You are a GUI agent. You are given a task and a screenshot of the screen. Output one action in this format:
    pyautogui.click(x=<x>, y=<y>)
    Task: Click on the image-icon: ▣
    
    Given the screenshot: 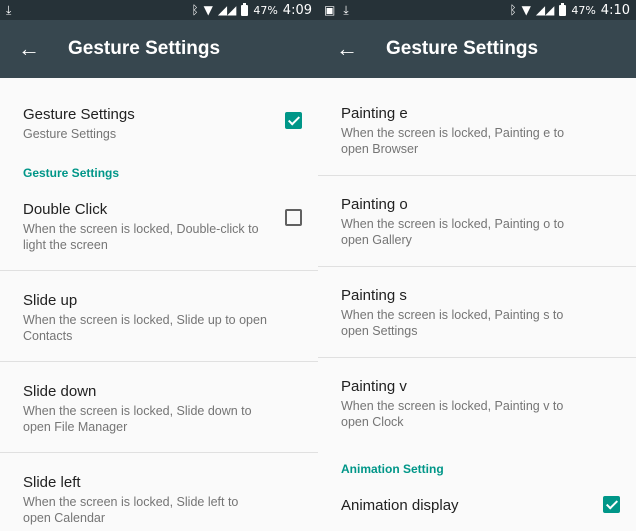 What is the action you would take?
    pyautogui.click(x=330, y=10)
    